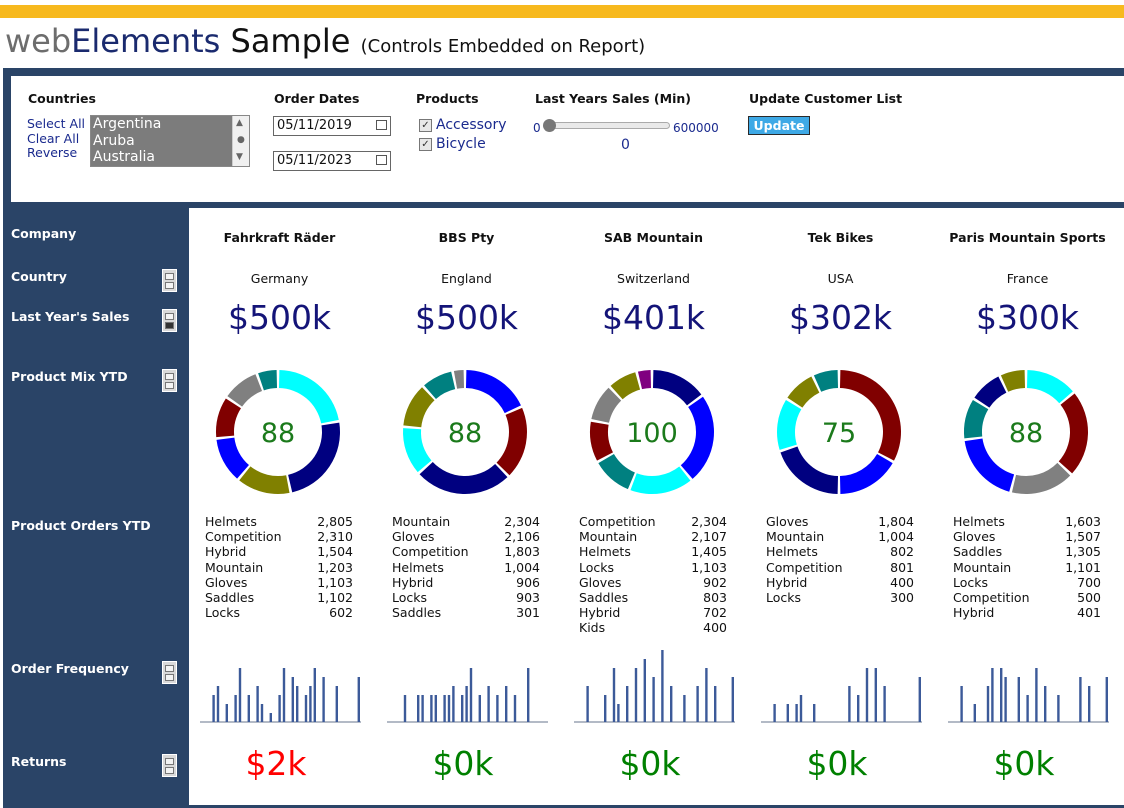 Image resolution: width=1124 pixels, height=808 pixels. Describe the element at coordinates (169, 380) in the screenshot. I see `sort-product-mix-button` at that location.